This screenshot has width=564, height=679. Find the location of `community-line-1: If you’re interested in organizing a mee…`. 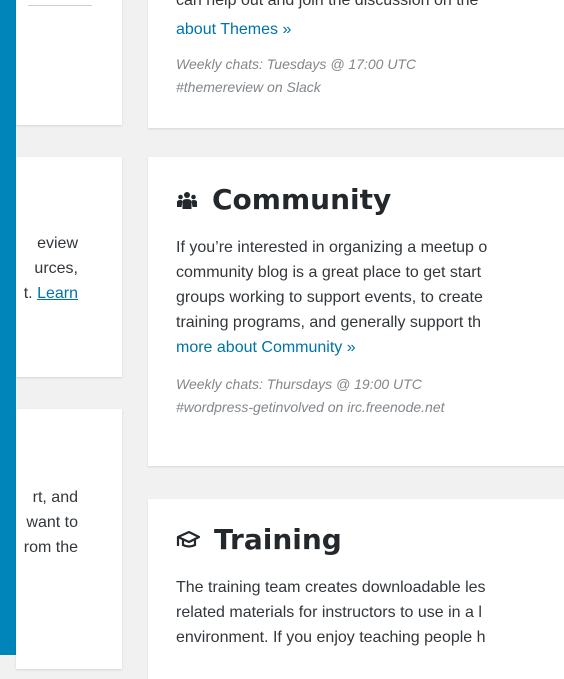

community-line-1: If you’re interested in organizing a mee… is located at coordinates (332, 247).